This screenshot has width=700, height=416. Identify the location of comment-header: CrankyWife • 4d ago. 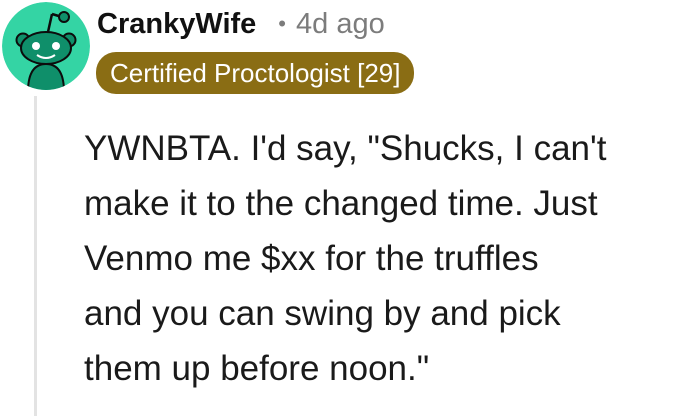
(241, 24).